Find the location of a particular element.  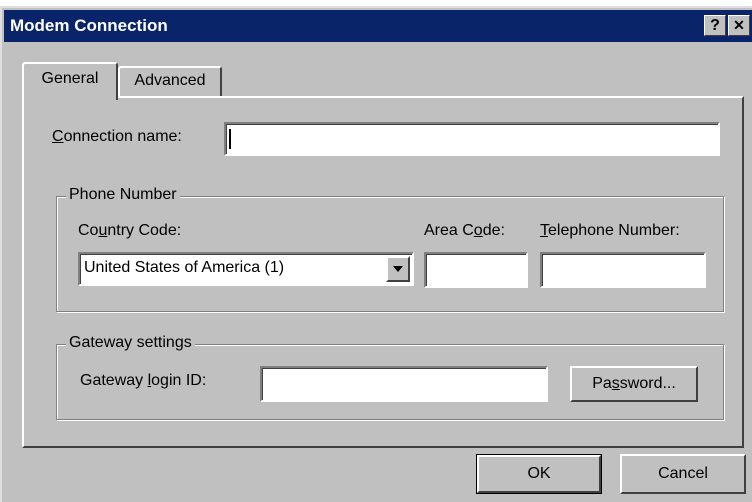

connection-name-input is located at coordinates (472, 139).